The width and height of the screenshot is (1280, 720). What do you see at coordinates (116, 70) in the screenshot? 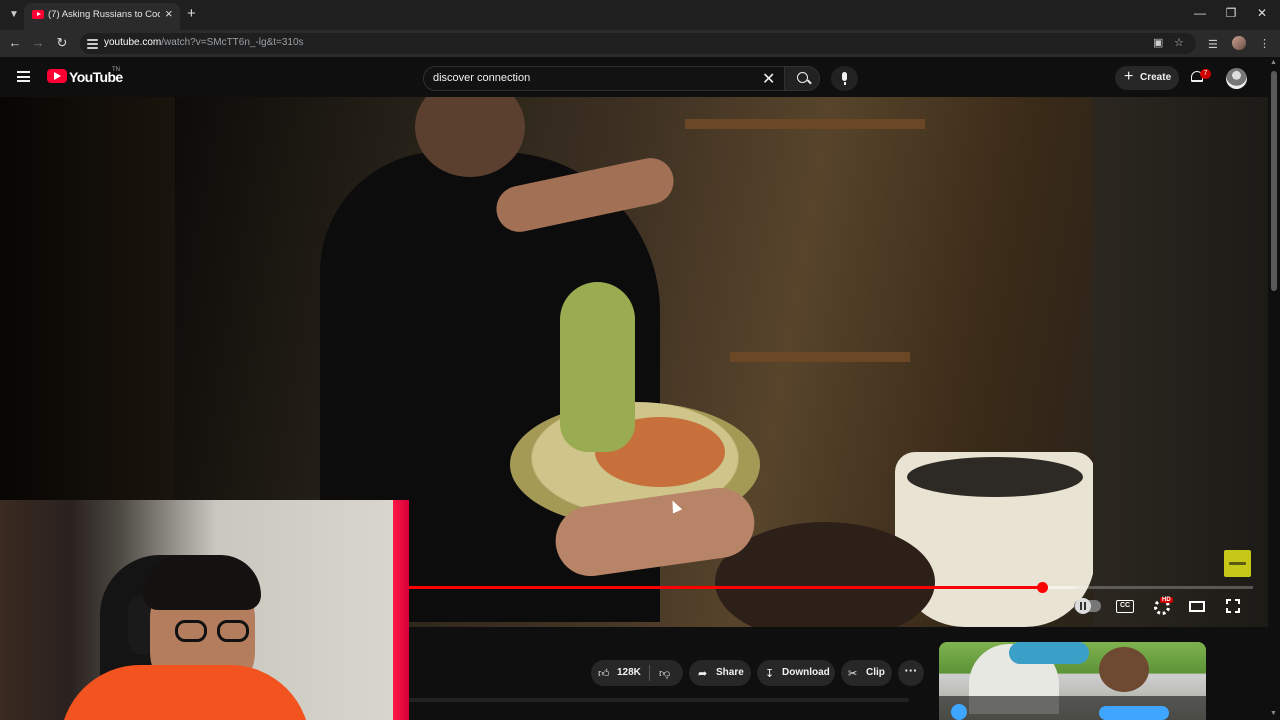
I see `country-code: TN` at bounding box center [116, 70].